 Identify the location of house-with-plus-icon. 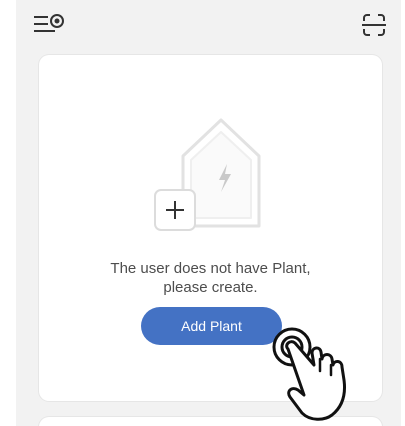
(207, 174).